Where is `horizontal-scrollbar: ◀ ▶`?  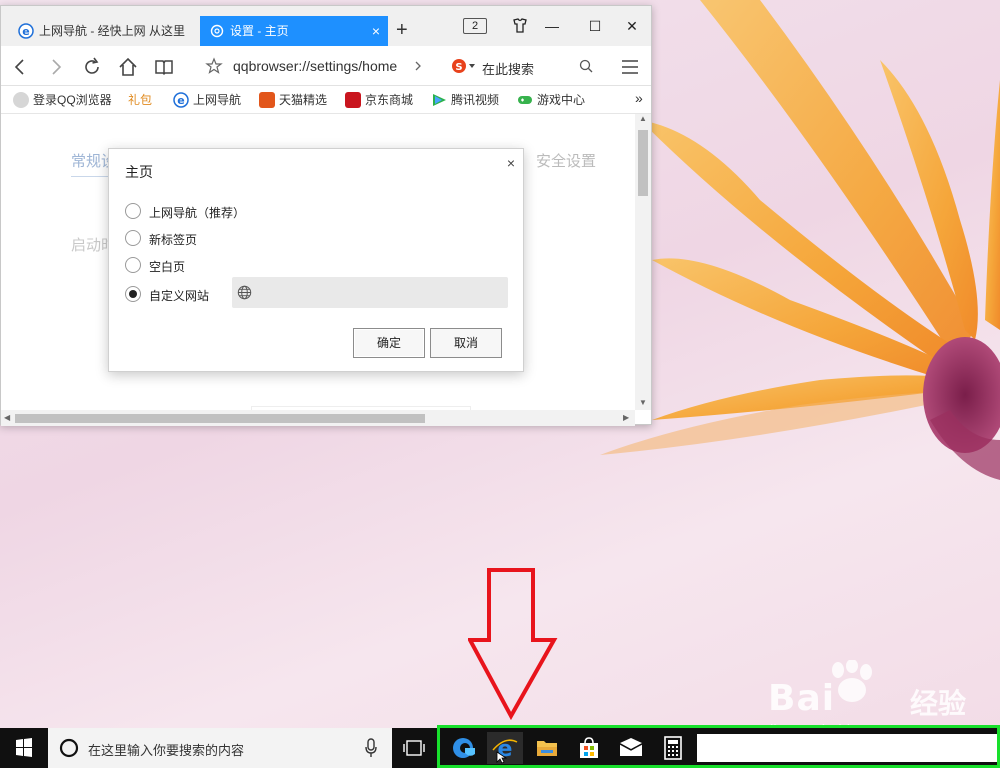 horizontal-scrollbar: ◀ ▶ is located at coordinates (318, 418).